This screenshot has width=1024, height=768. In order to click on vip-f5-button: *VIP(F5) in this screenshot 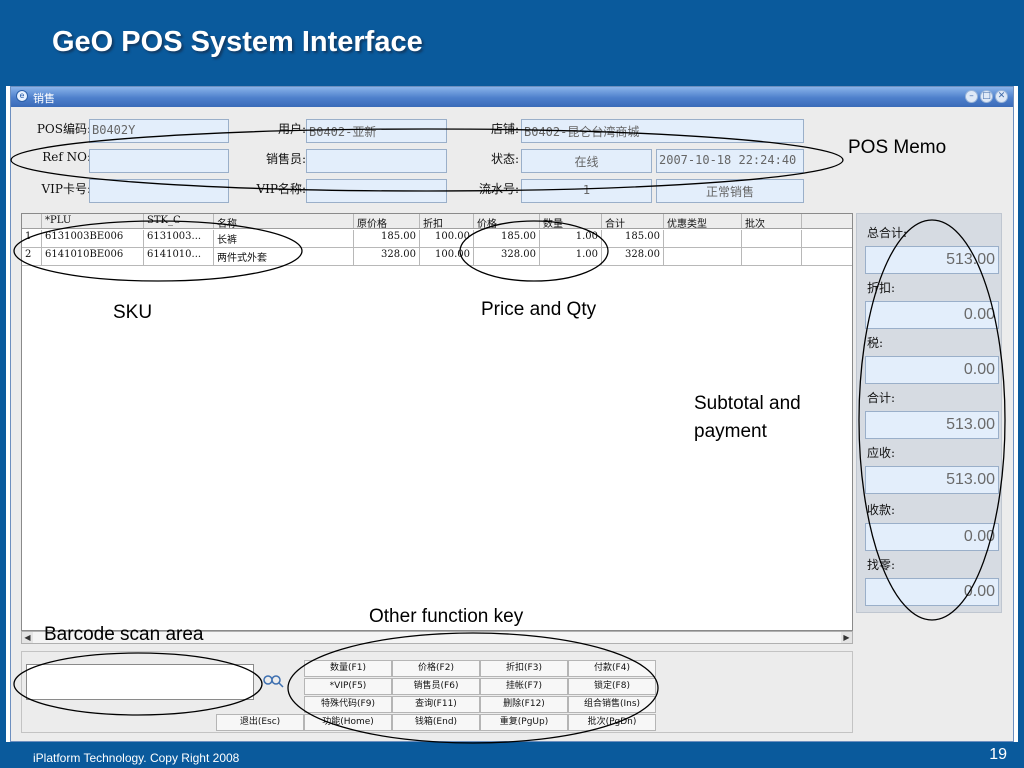, I will do `click(348, 686)`.